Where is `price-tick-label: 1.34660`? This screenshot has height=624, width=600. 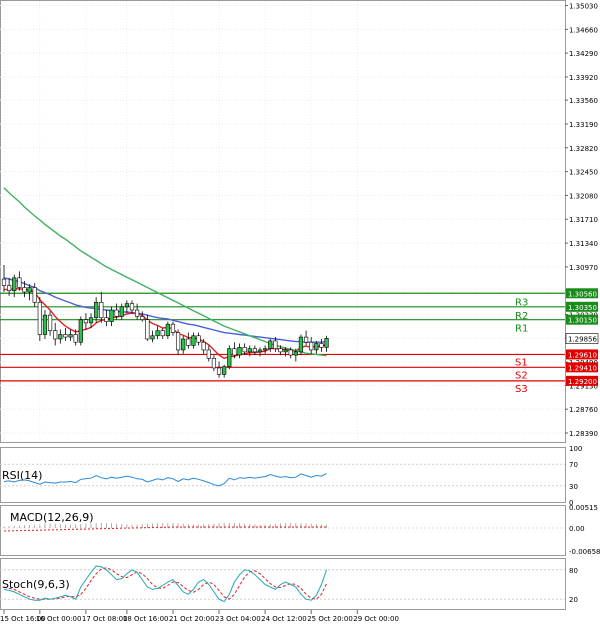 price-tick-label: 1.34660 is located at coordinates (583, 30).